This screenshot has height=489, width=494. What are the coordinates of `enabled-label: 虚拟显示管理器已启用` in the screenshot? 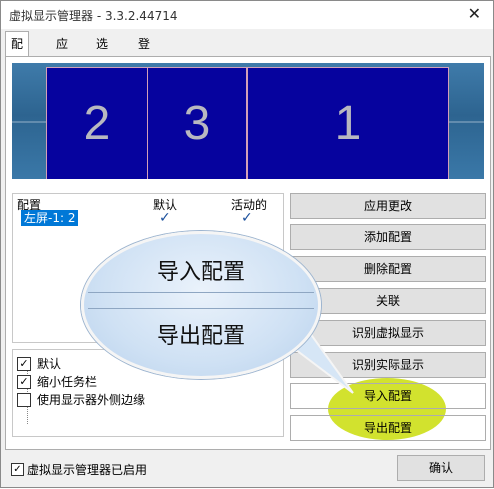 It's located at (87, 470).